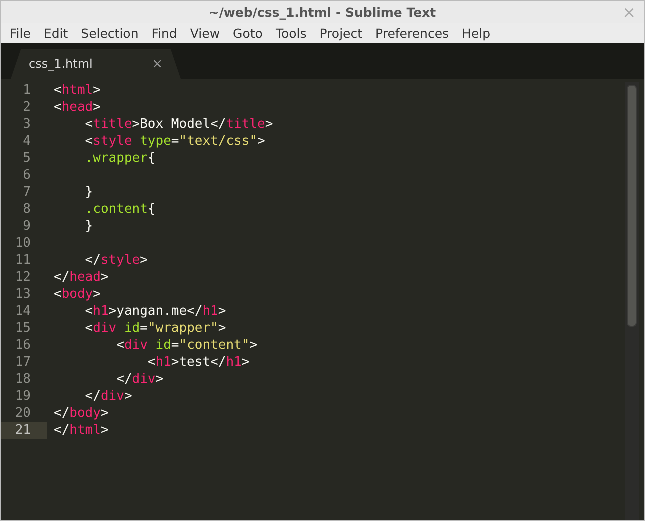 The width and height of the screenshot is (645, 521). Describe the element at coordinates (81, 413) in the screenshot. I see `code-line: </body>` at that location.